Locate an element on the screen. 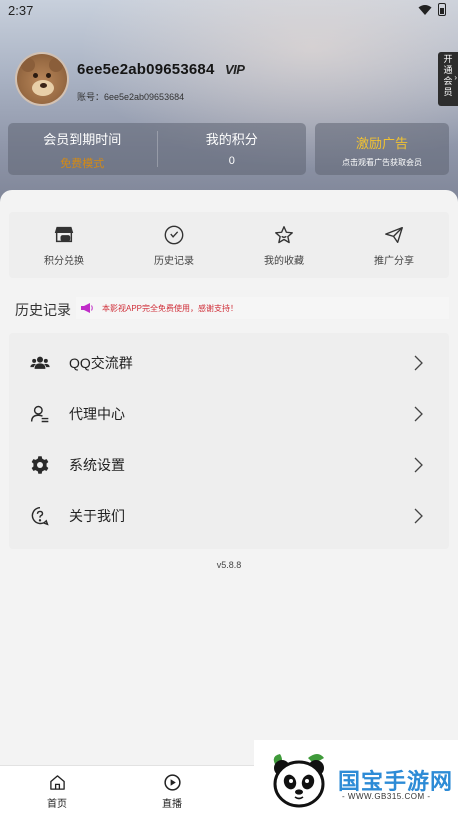 The height and width of the screenshot is (815, 458). megaphone-icon is located at coordinates (87, 308).